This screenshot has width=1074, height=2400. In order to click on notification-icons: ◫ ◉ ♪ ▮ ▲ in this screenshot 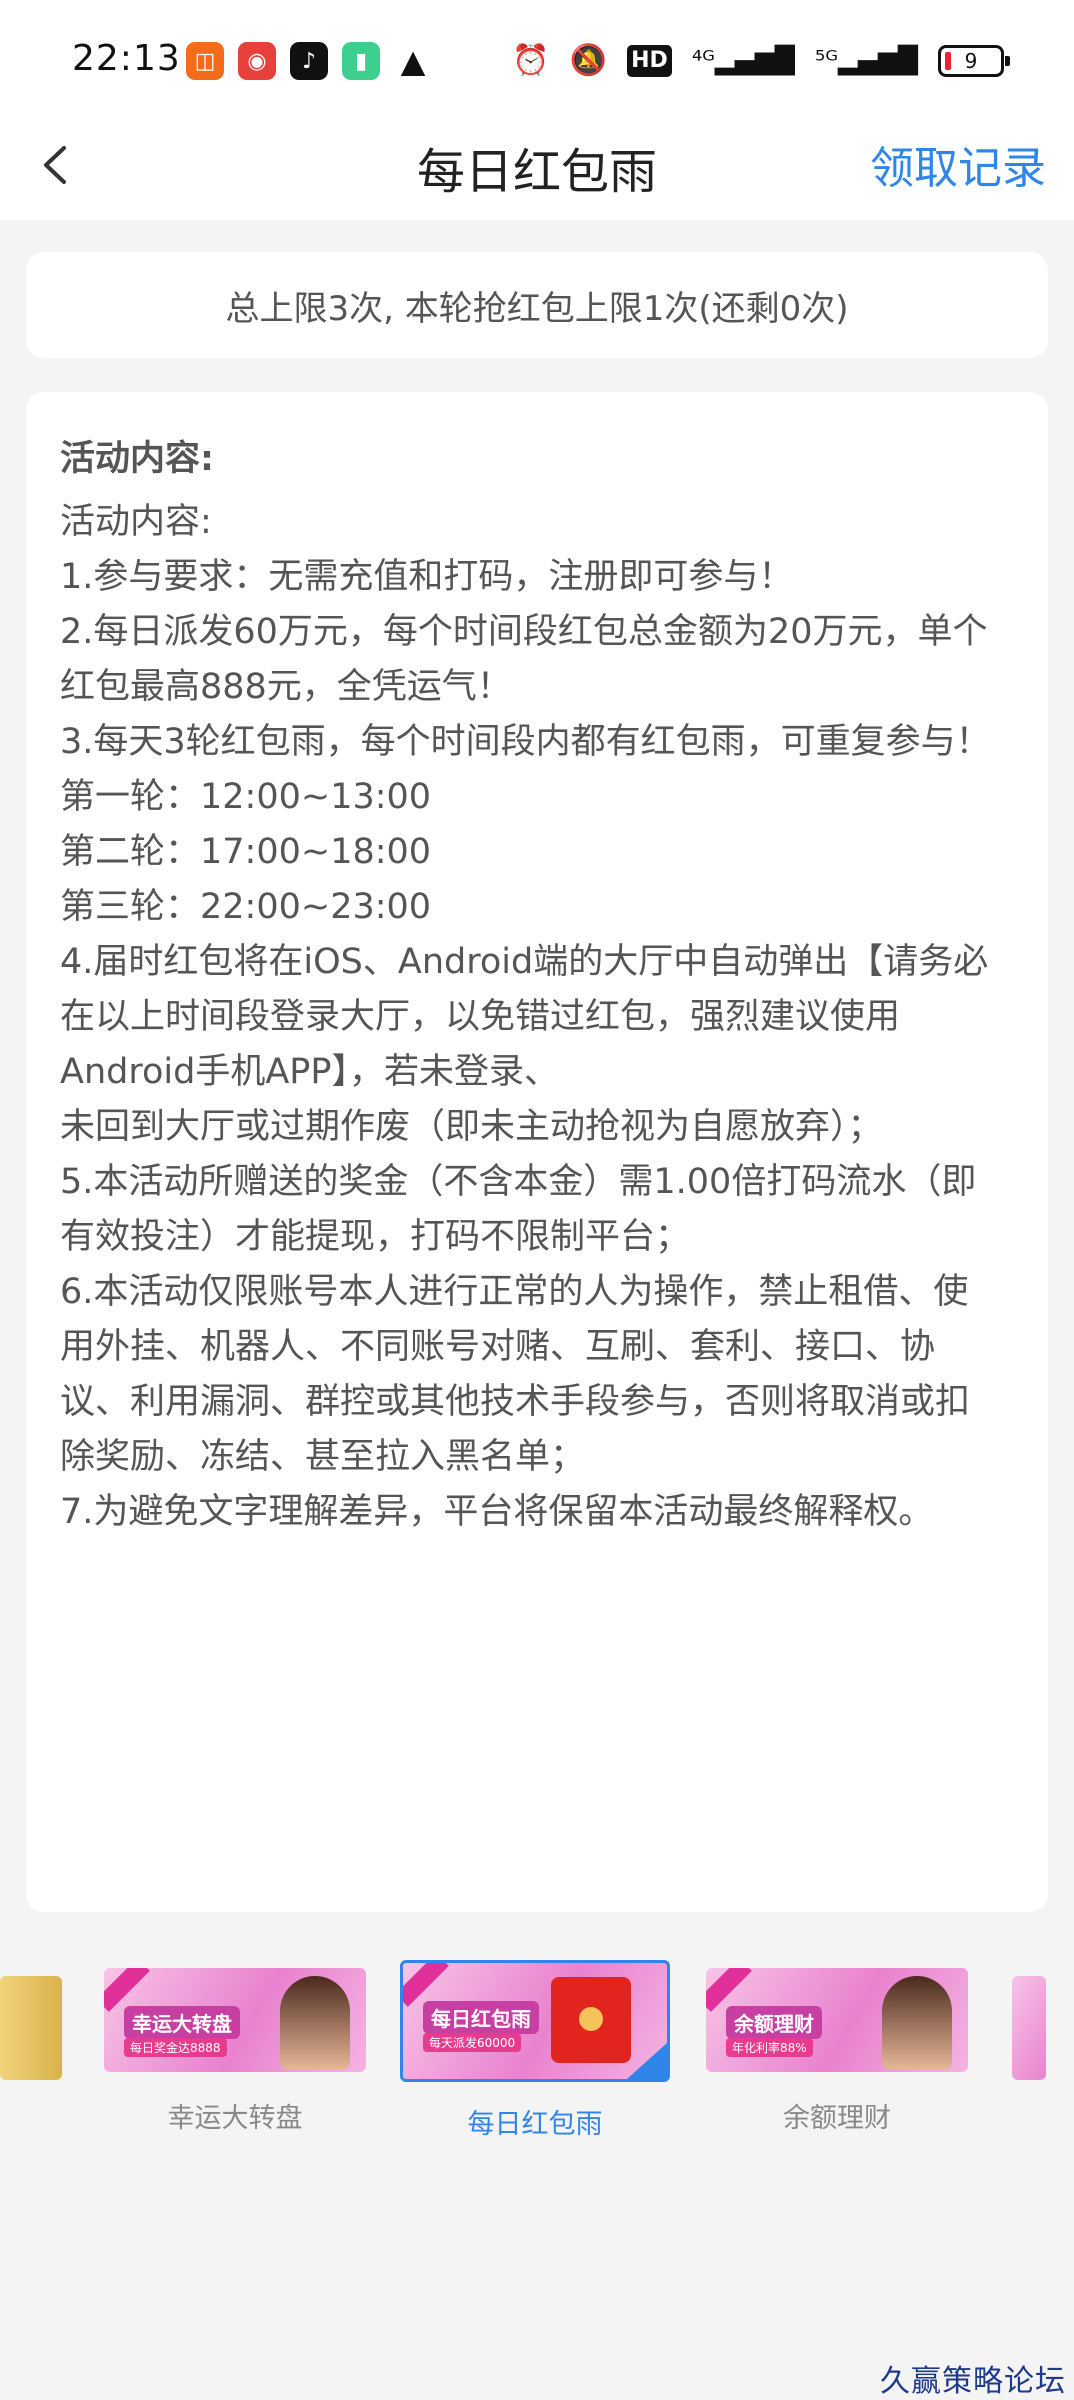, I will do `click(309, 61)`.